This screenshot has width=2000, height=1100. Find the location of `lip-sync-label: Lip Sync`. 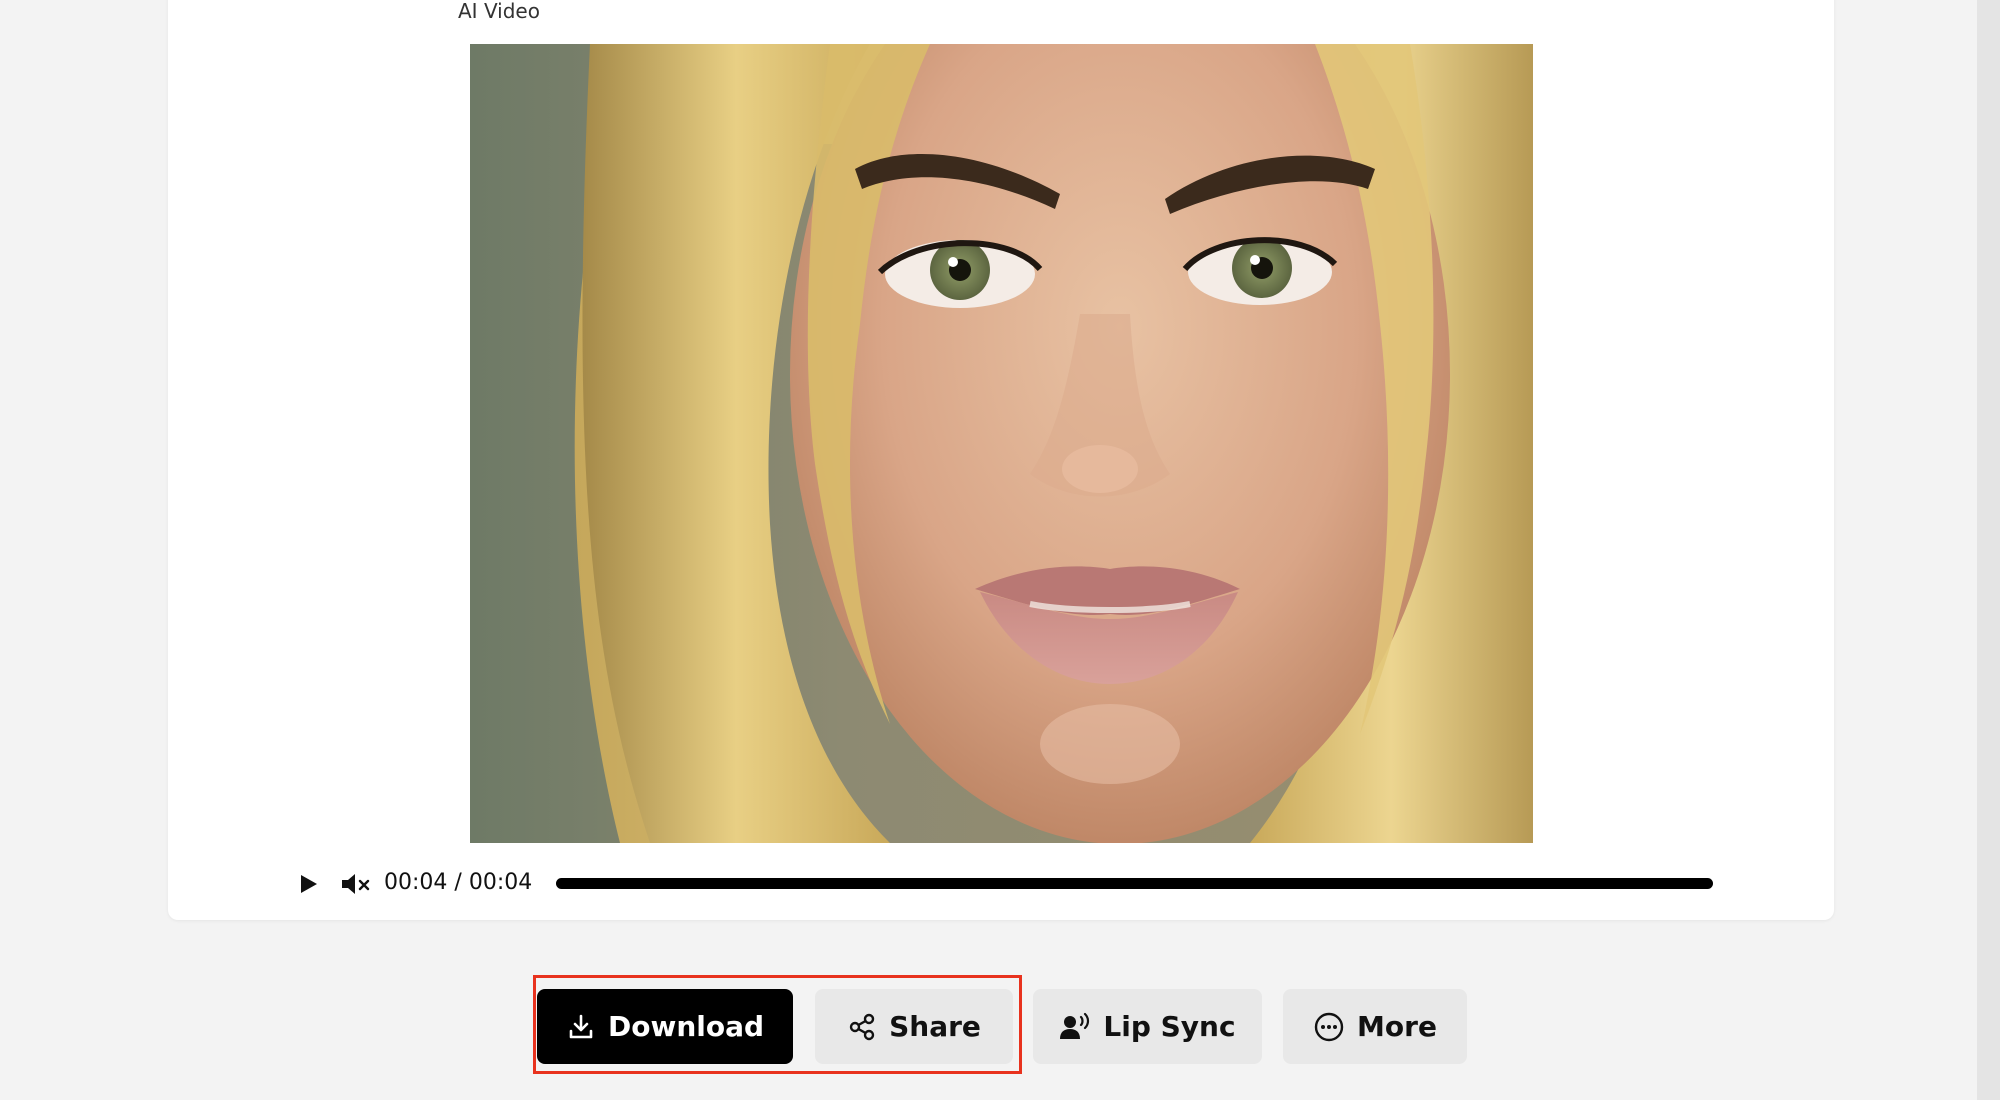

lip-sync-label: Lip Sync is located at coordinates (1169, 1026).